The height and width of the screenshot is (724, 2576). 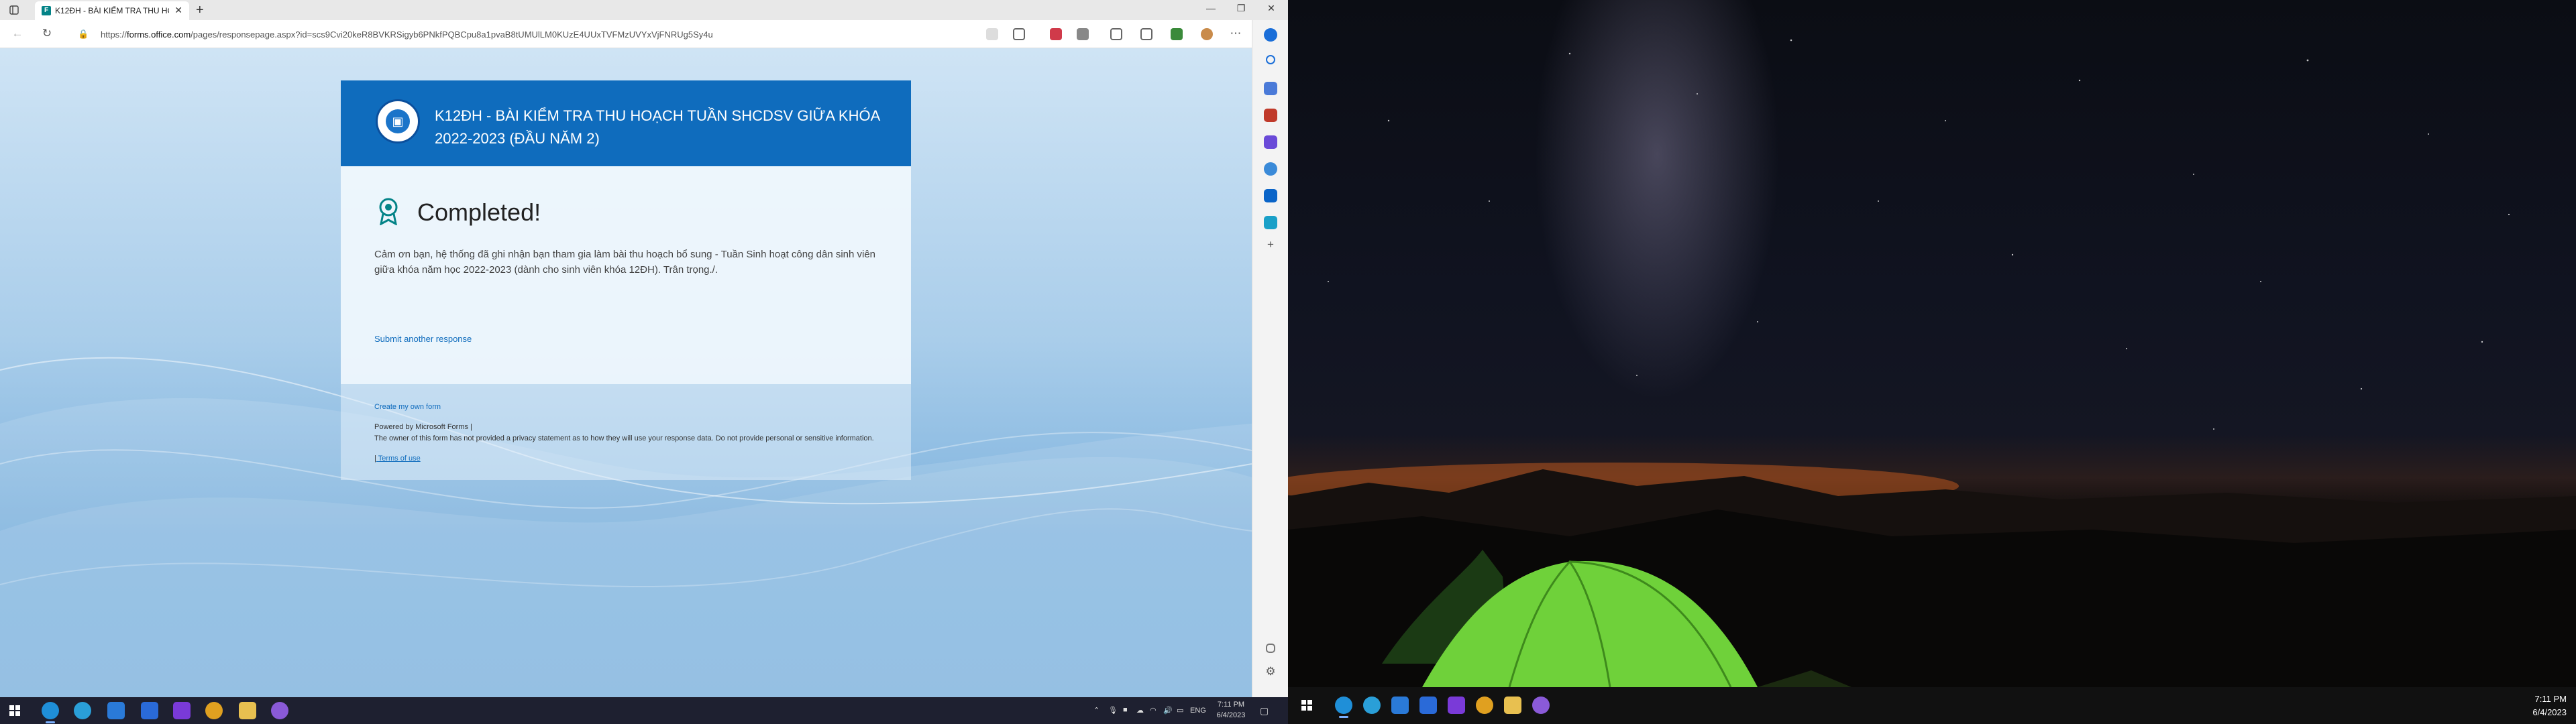 What do you see at coordinates (1270, 59) in the screenshot?
I see `search-icon` at bounding box center [1270, 59].